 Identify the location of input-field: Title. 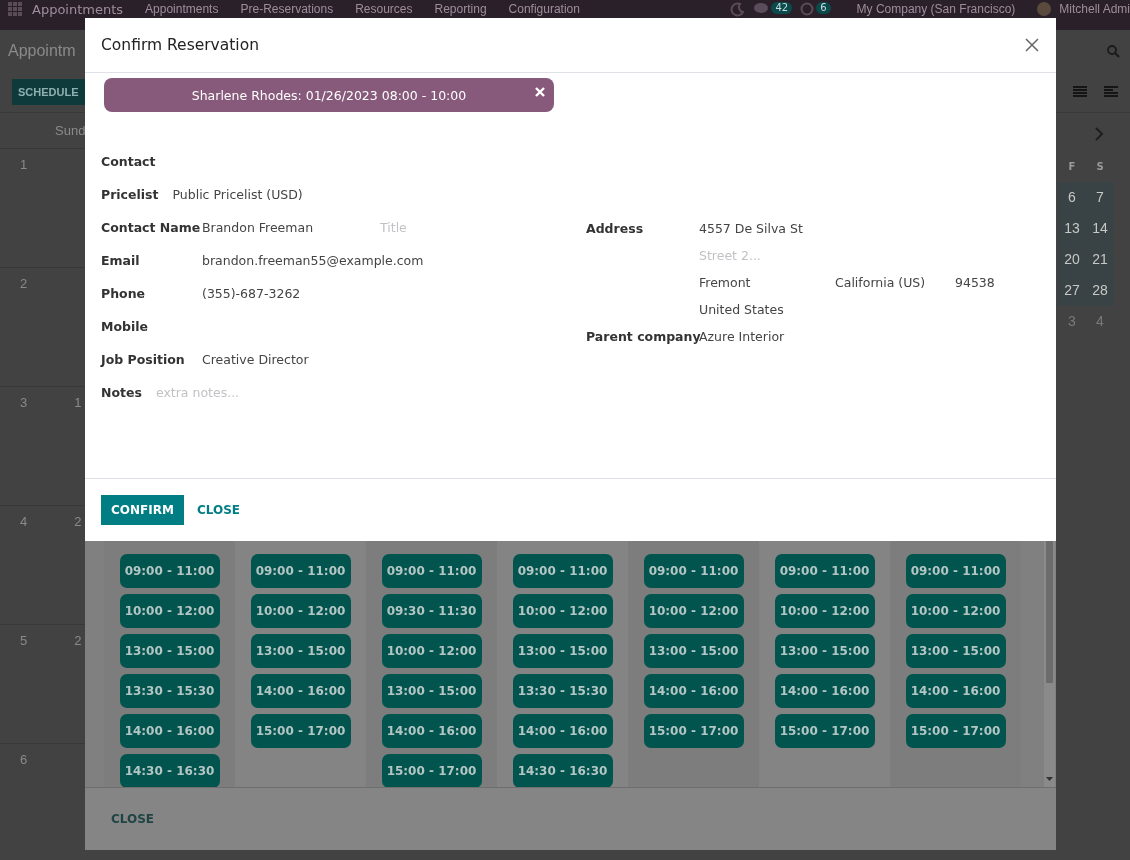
(450, 228).